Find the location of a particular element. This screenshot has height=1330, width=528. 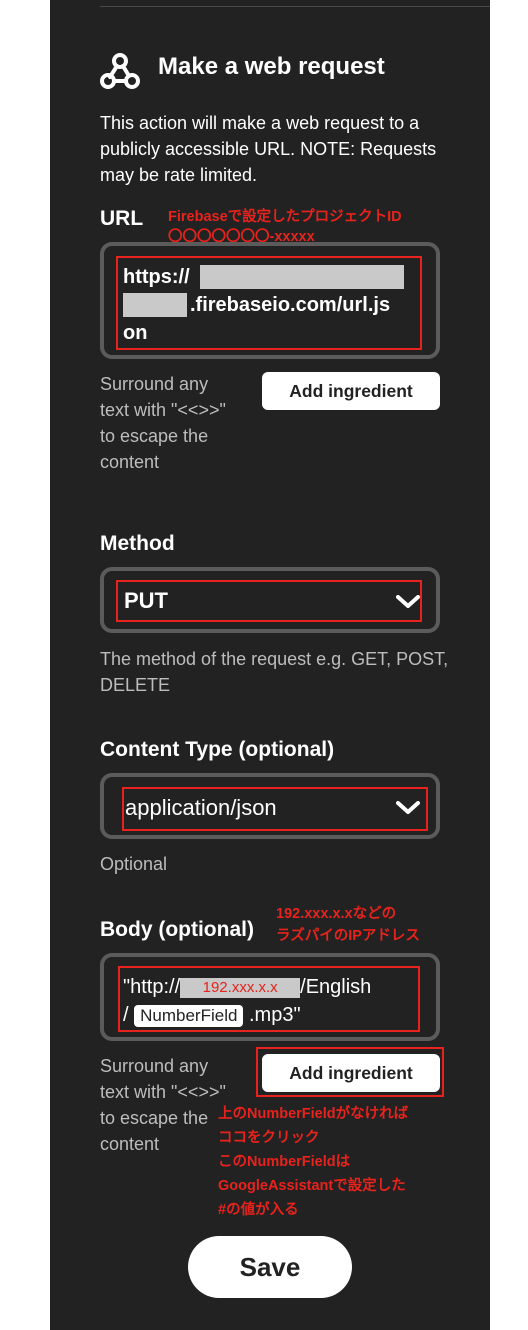

body-value-line: "http://192.xxx.x.x/English is located at coordinates (247, 987).